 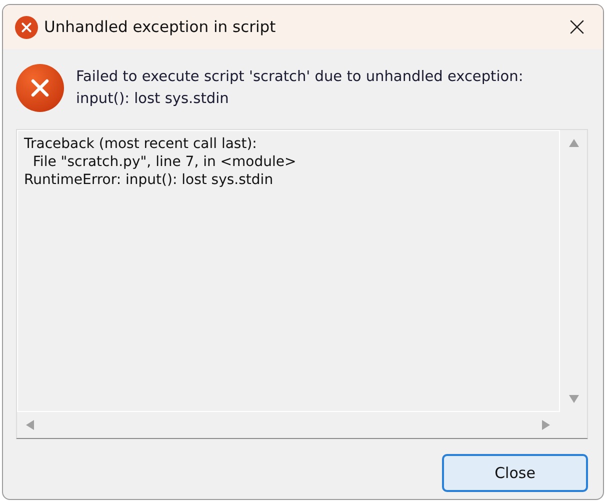 What do you see at coordinates (30, 425) in the screenshot?
I see `scroll-left-icon` at bounding box center [30, 425].